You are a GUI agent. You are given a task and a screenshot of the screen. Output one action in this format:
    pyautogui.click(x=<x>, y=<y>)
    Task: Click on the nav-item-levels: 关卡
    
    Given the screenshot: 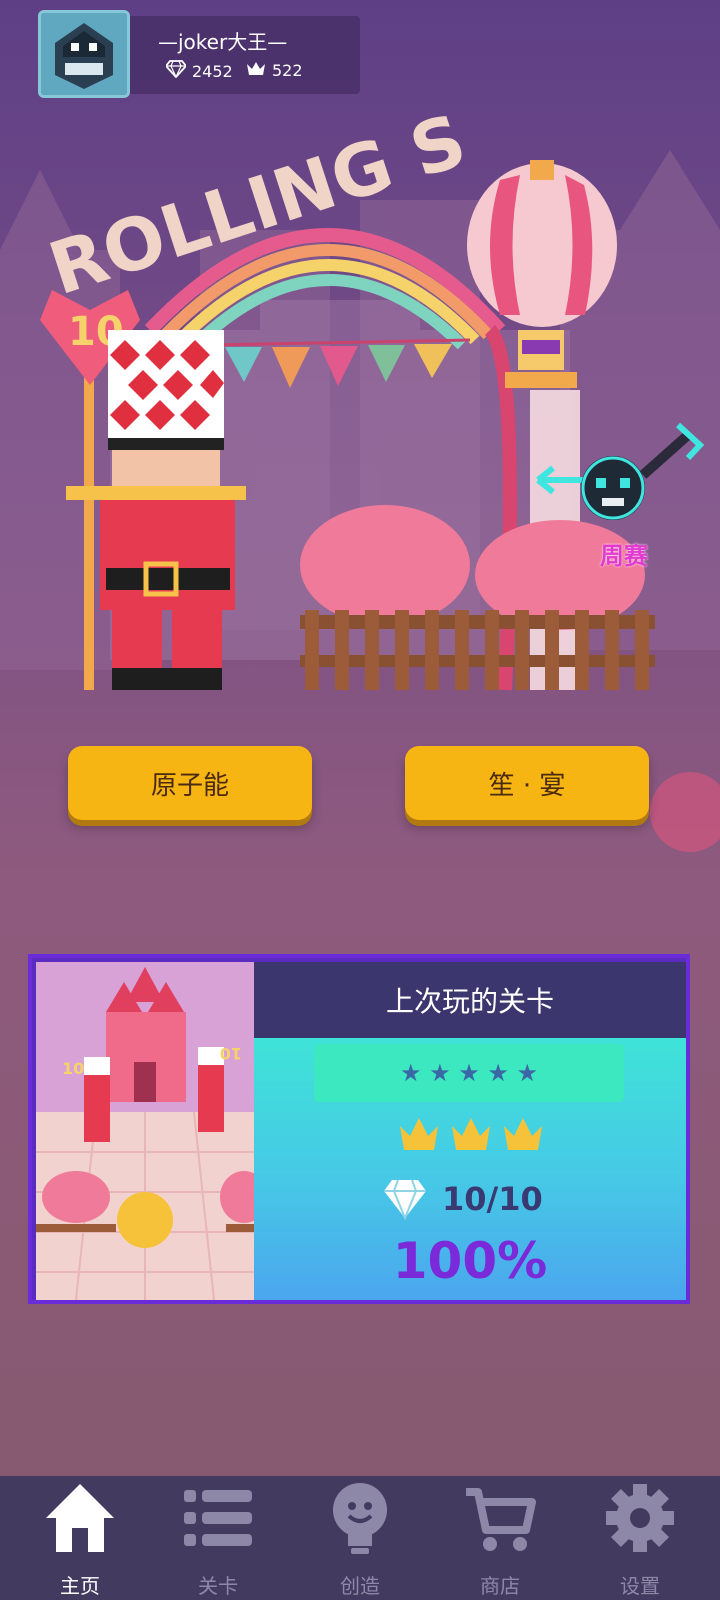 What is the action you would take?
    pyautogui.click(x=218, y=1538)
    